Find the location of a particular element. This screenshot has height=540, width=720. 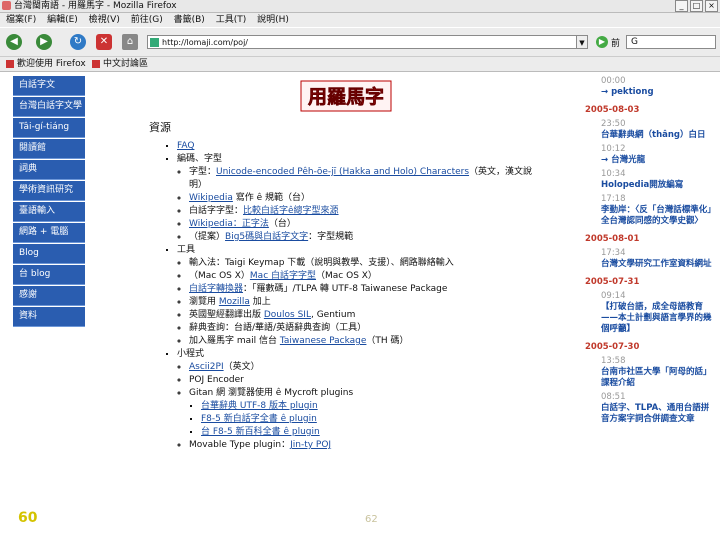

resource-link: Ascii2PI is located at coordinates (206, 367).